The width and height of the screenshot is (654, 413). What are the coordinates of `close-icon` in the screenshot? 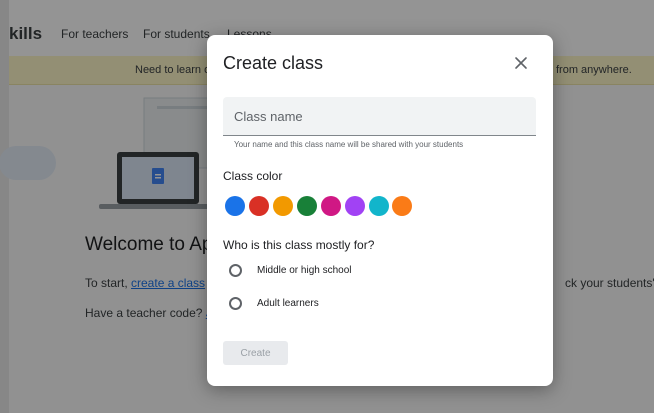 It's located at (521, 63).